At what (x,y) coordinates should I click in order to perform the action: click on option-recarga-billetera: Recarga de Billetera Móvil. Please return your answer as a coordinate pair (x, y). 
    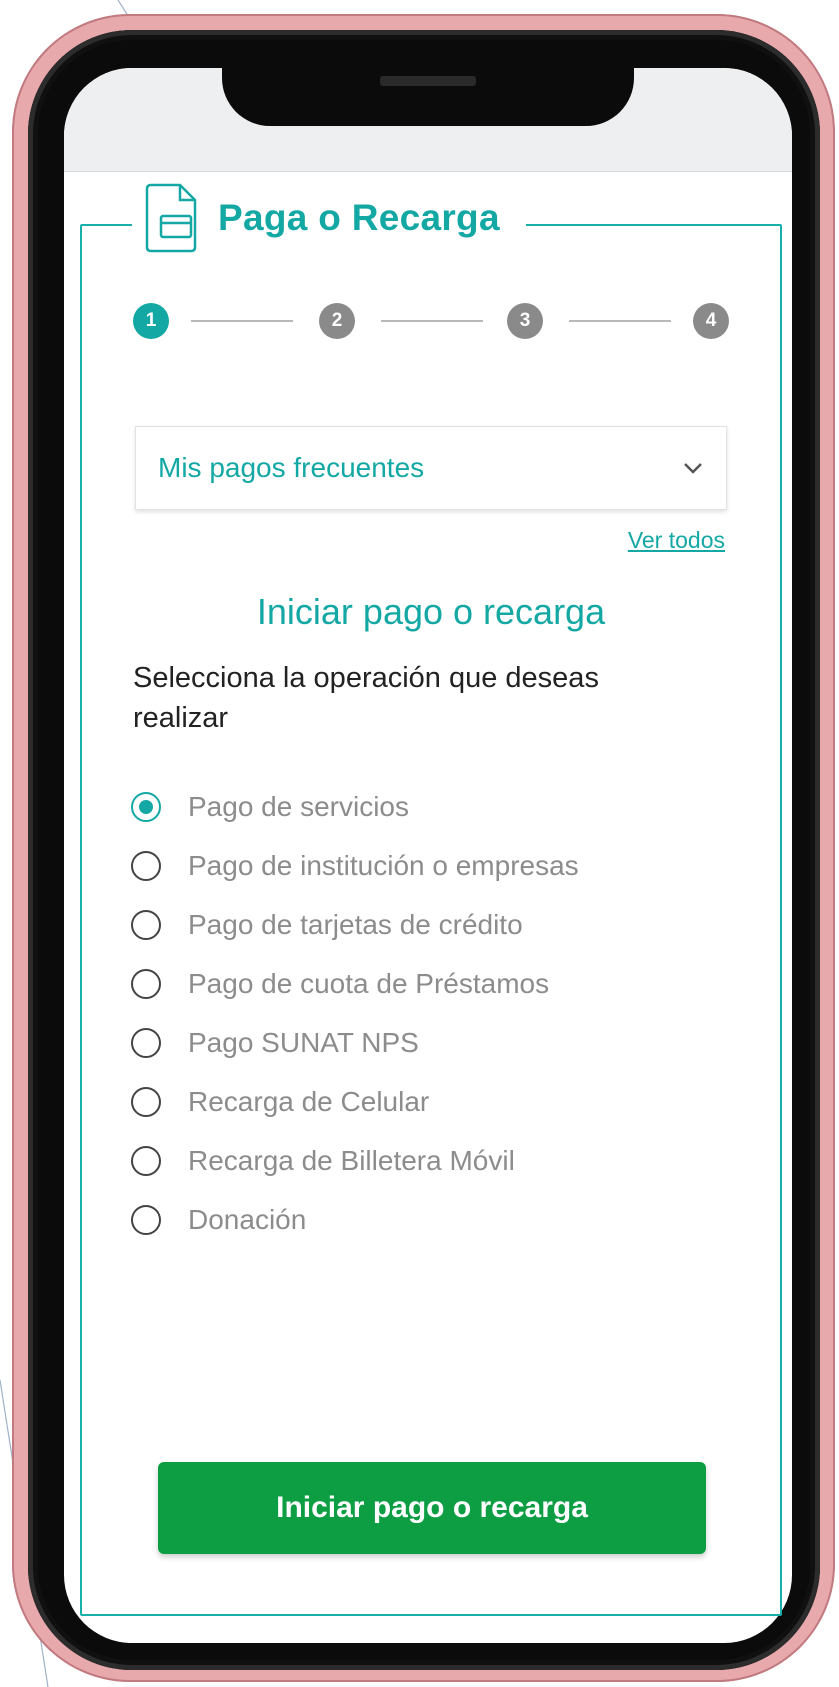
    Looking at the image, I should click on (431, 1160).